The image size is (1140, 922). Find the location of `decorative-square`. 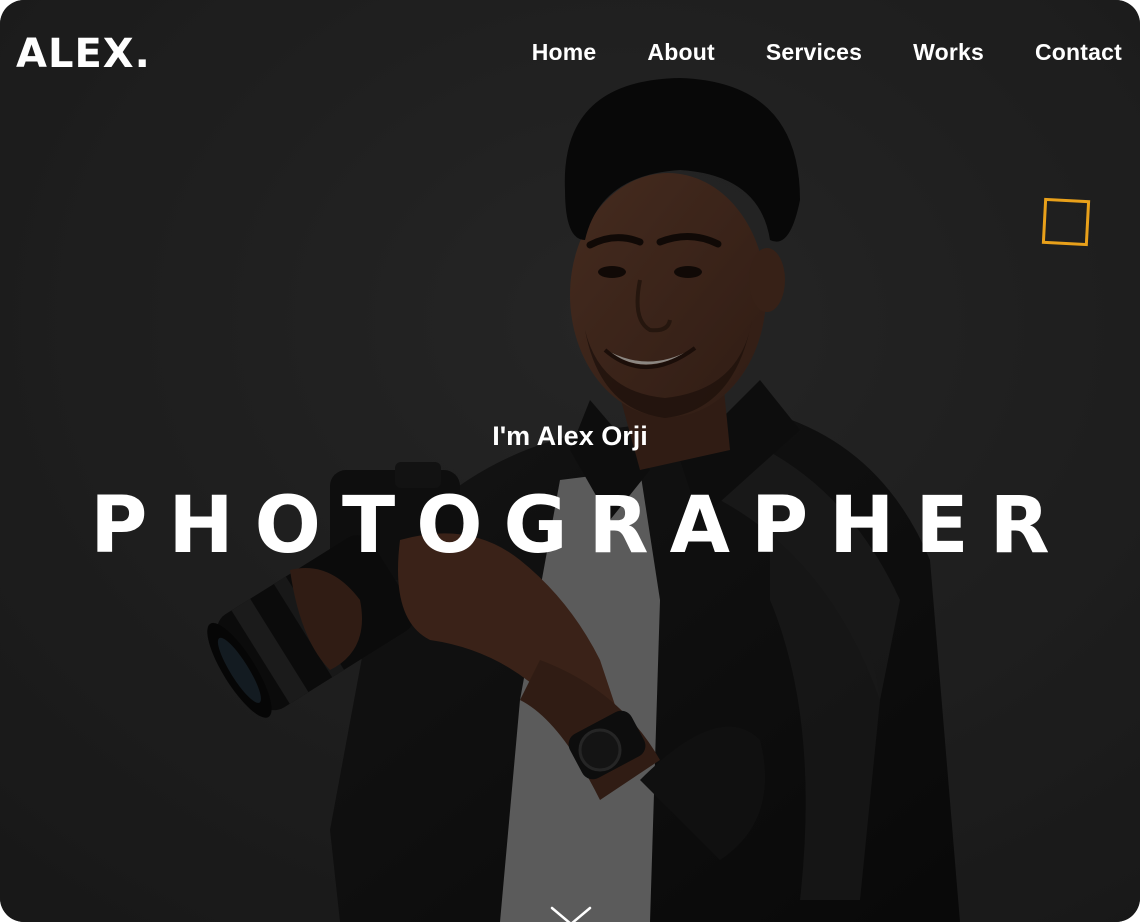

decorative-square is located at coordinates (1066, 222).